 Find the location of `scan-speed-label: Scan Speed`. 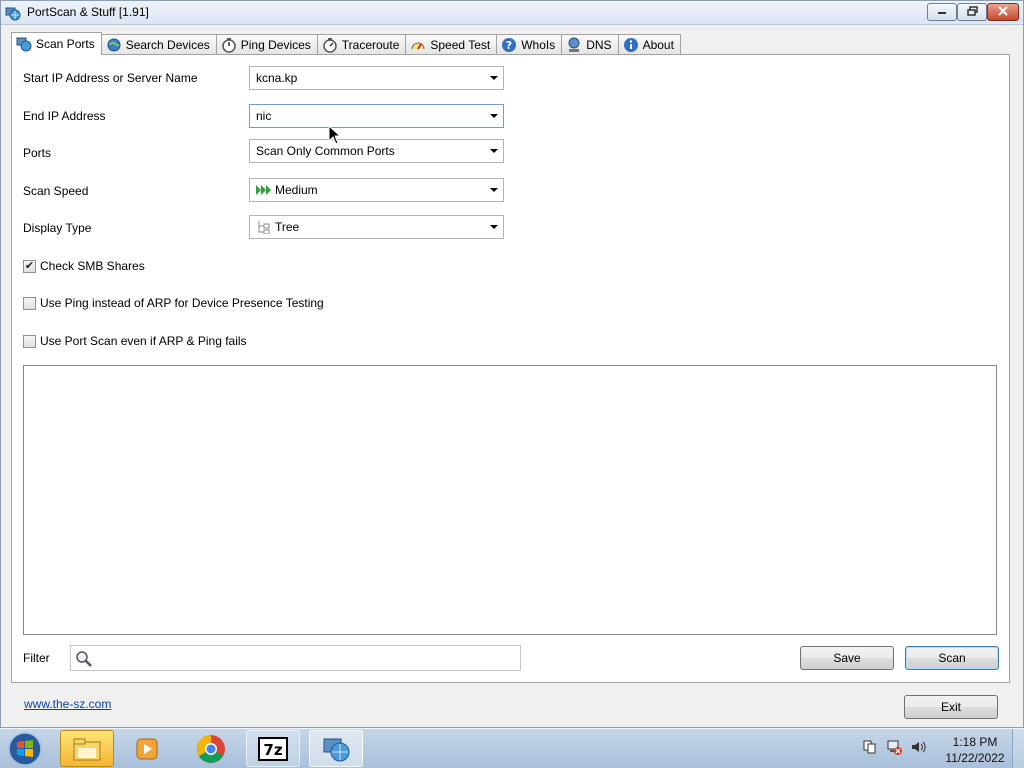

scan-speed-label: Scan Speed is located at coordinates (56, 191).